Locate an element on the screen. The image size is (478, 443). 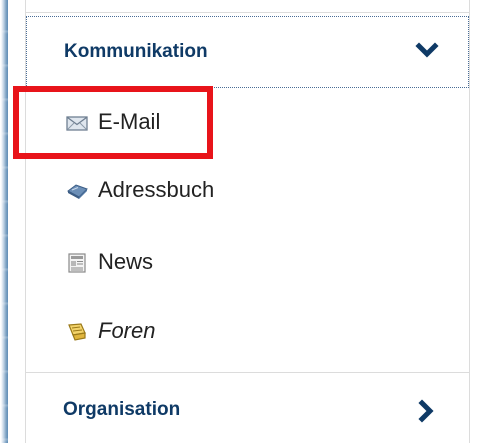
chevron-right-icon is located at coordinates (426, 411).